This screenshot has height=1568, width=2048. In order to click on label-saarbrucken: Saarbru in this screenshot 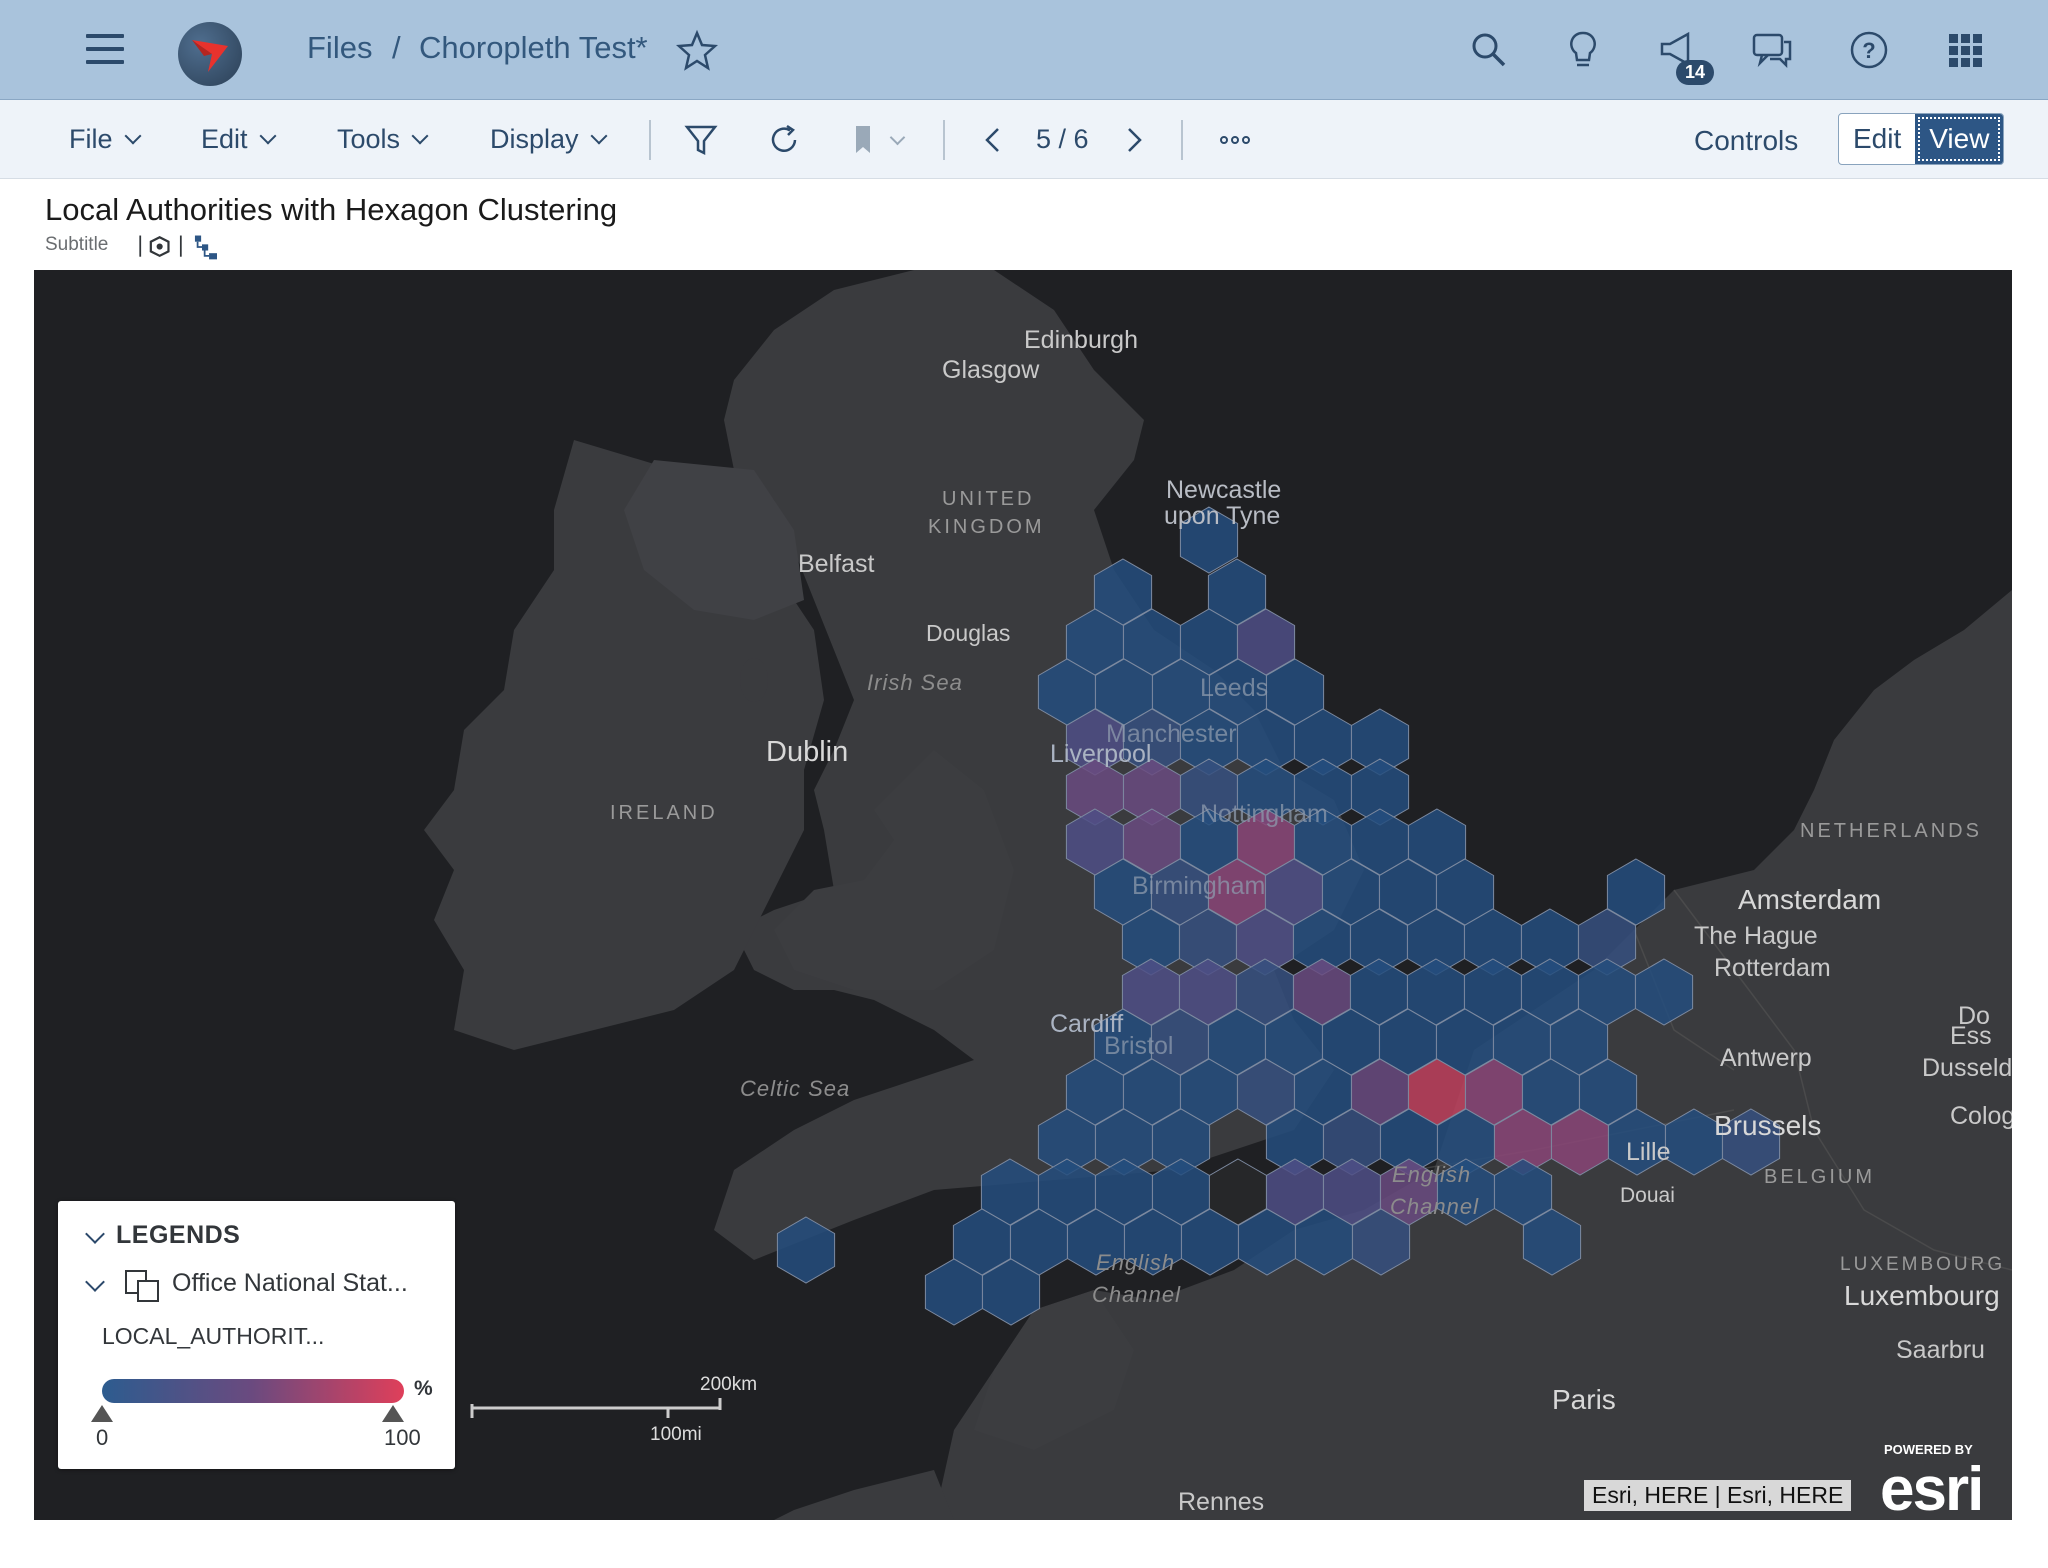, I will do `click(1940, 1350)`.